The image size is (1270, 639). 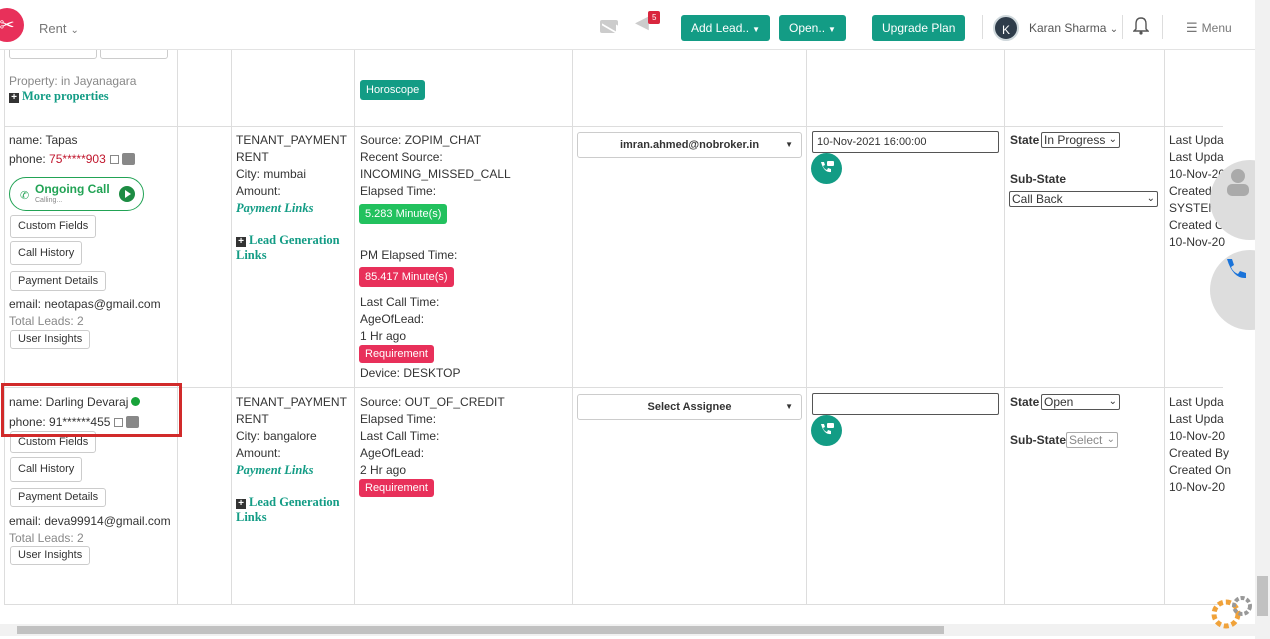 What do you see at coordinates (689, 407) in the screenshot?
I see `assignee-dropdown: Select Assignee ▼` at bounding box center [689, 407].